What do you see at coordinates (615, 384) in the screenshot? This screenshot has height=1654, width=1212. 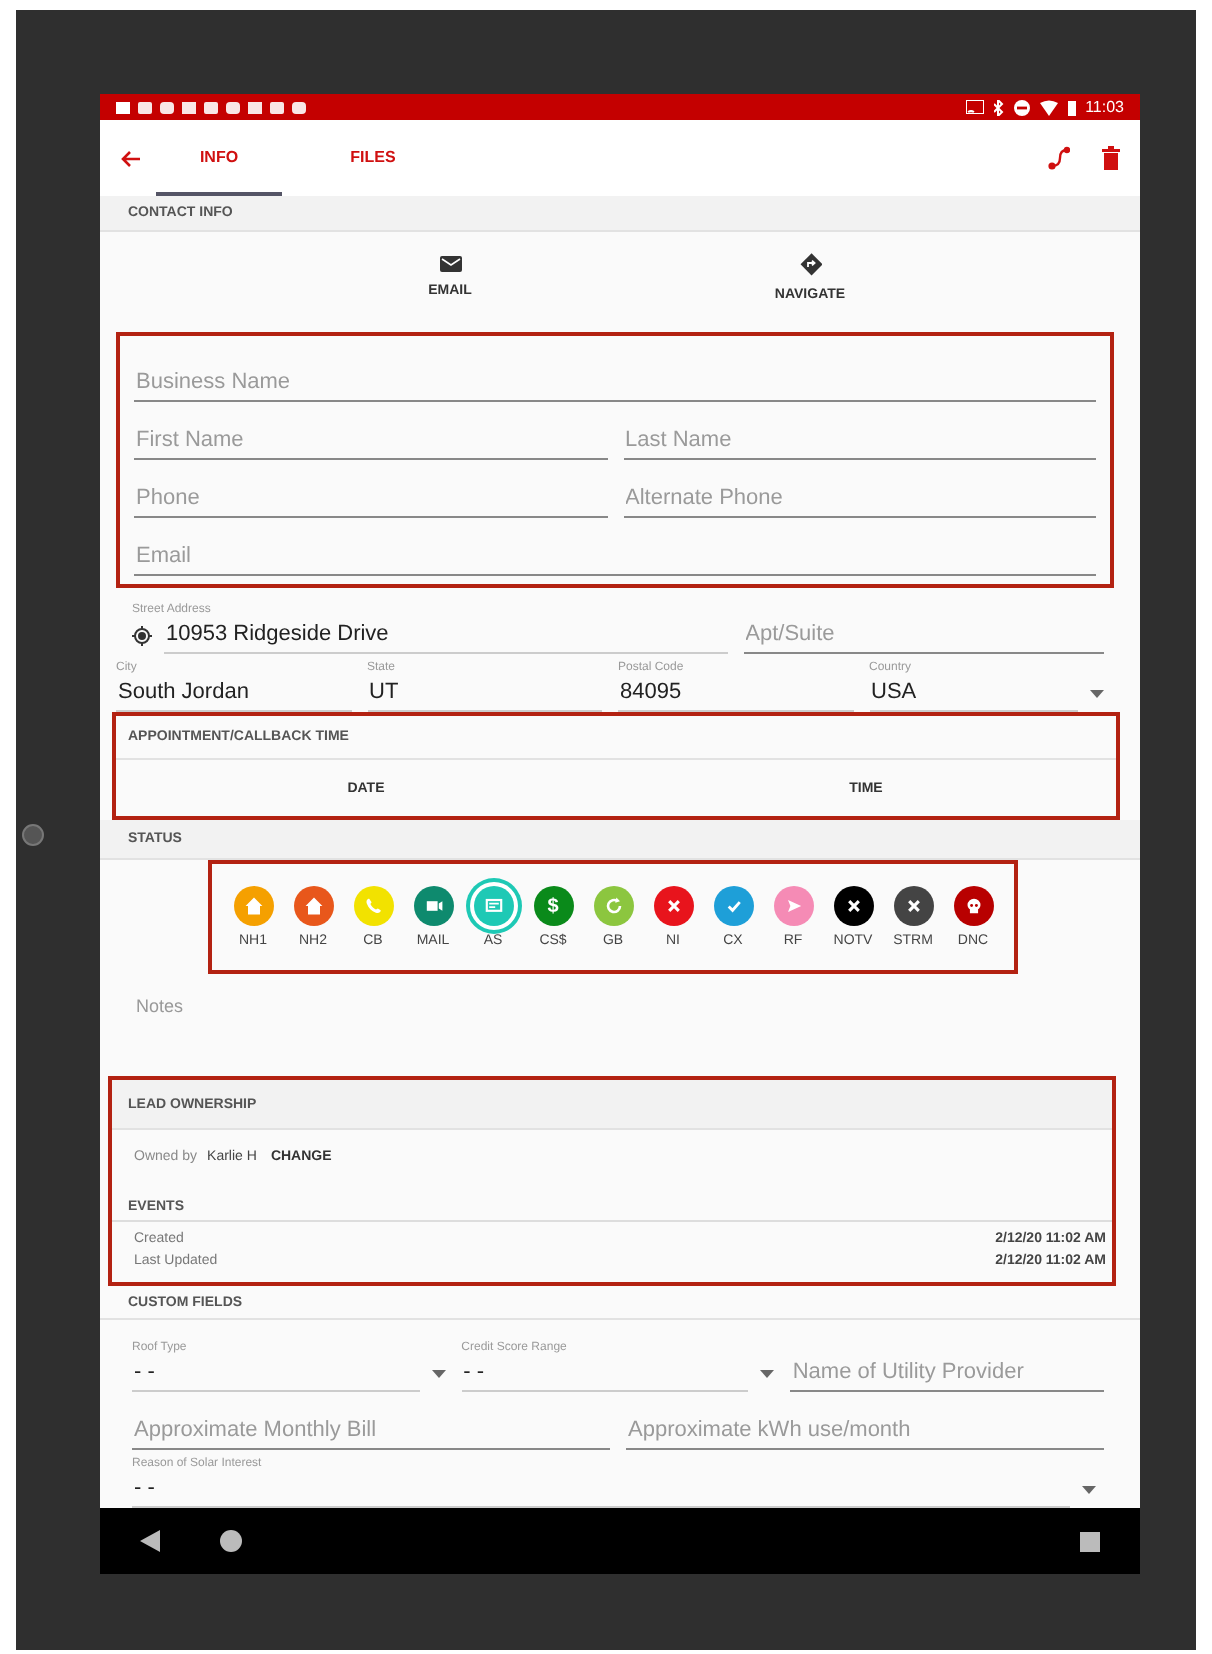 I see `input-field: Business Name` at bounding box center [615, 384].